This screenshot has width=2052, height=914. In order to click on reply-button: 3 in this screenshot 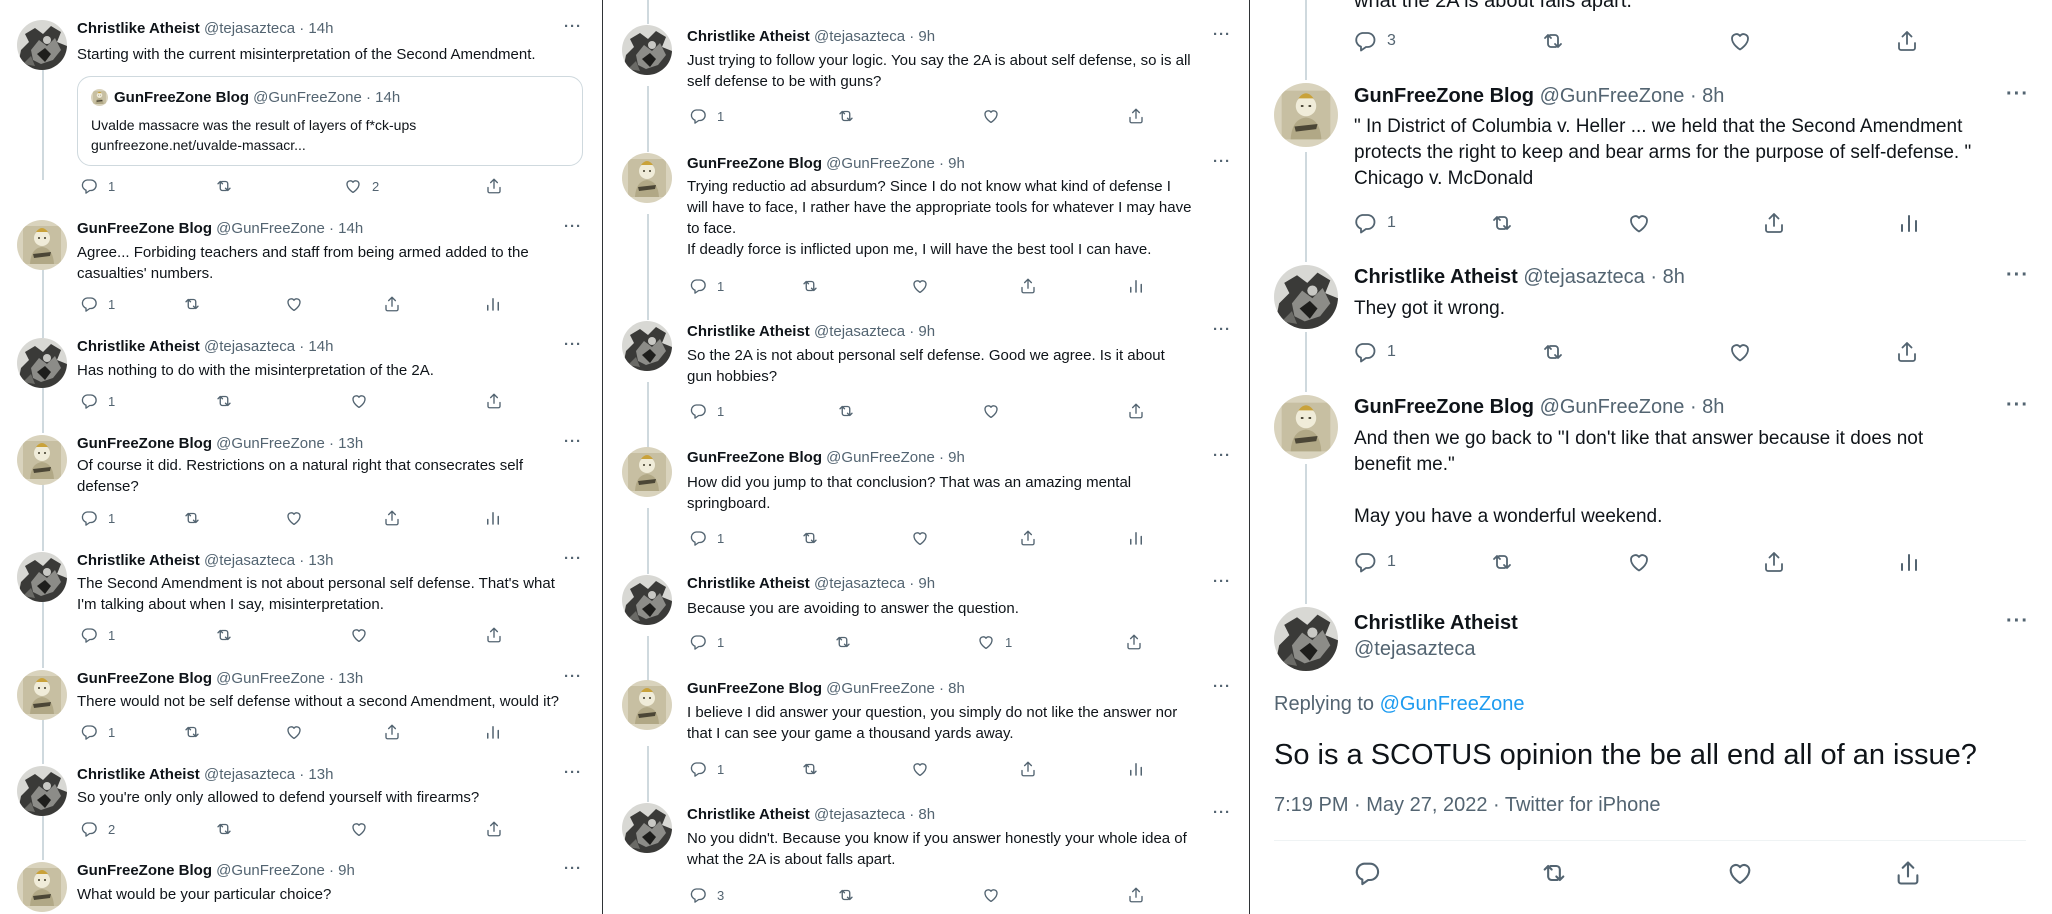, I will do `click(706, 895)`.